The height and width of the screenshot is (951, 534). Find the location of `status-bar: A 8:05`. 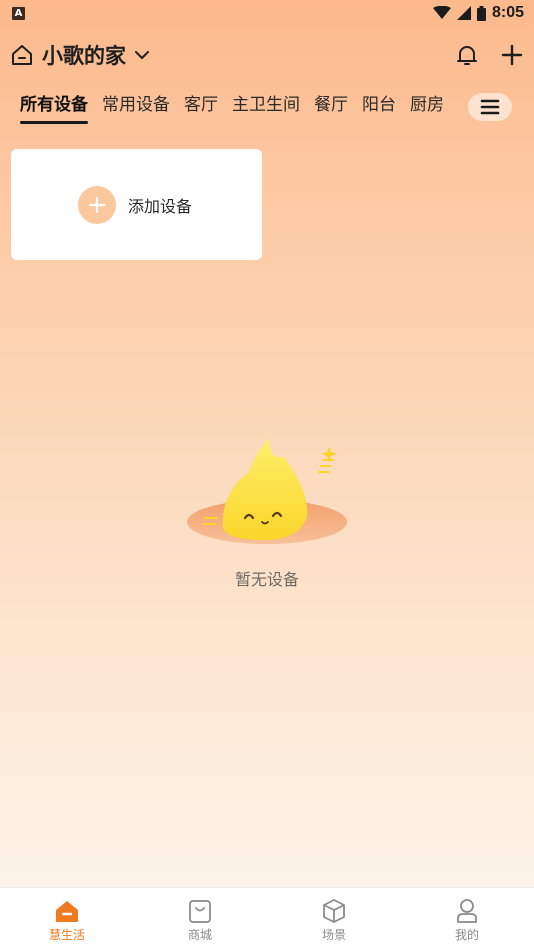

status-bar: A 8:05 is located at coordinates (267, 14).